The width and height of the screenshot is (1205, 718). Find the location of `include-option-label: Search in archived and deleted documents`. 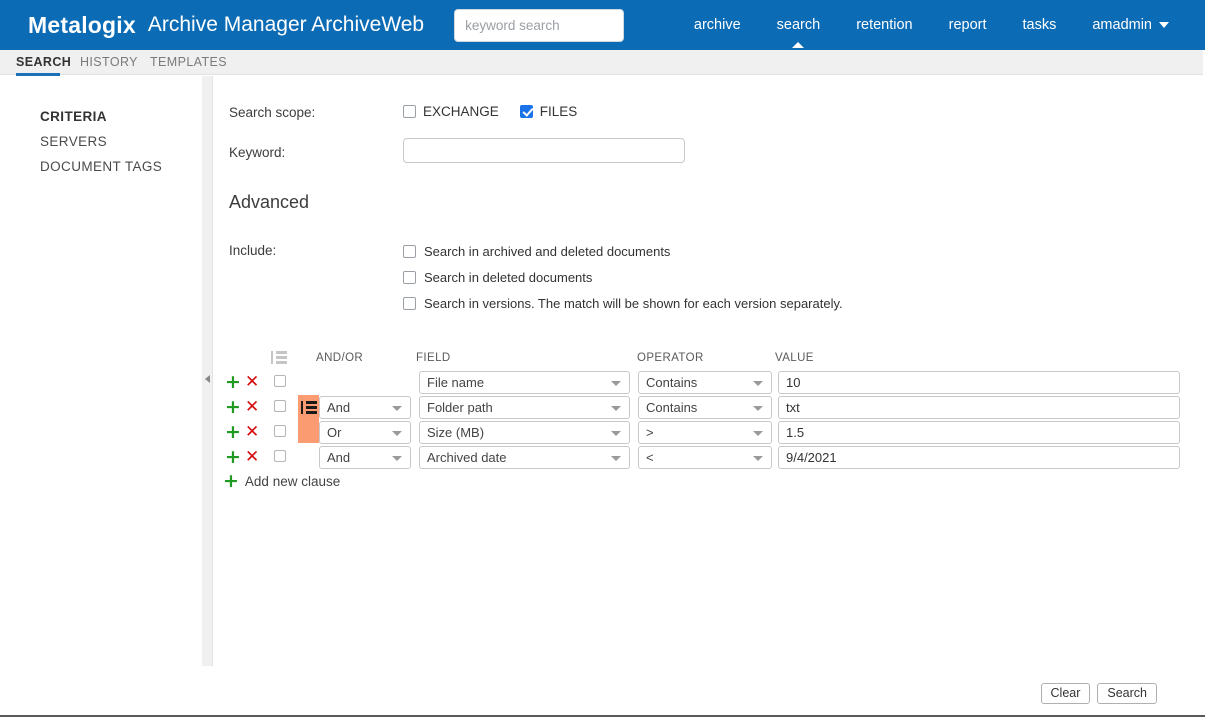

include-option-label: Search in archived and deleted documents is located at coordinates (547, 251).